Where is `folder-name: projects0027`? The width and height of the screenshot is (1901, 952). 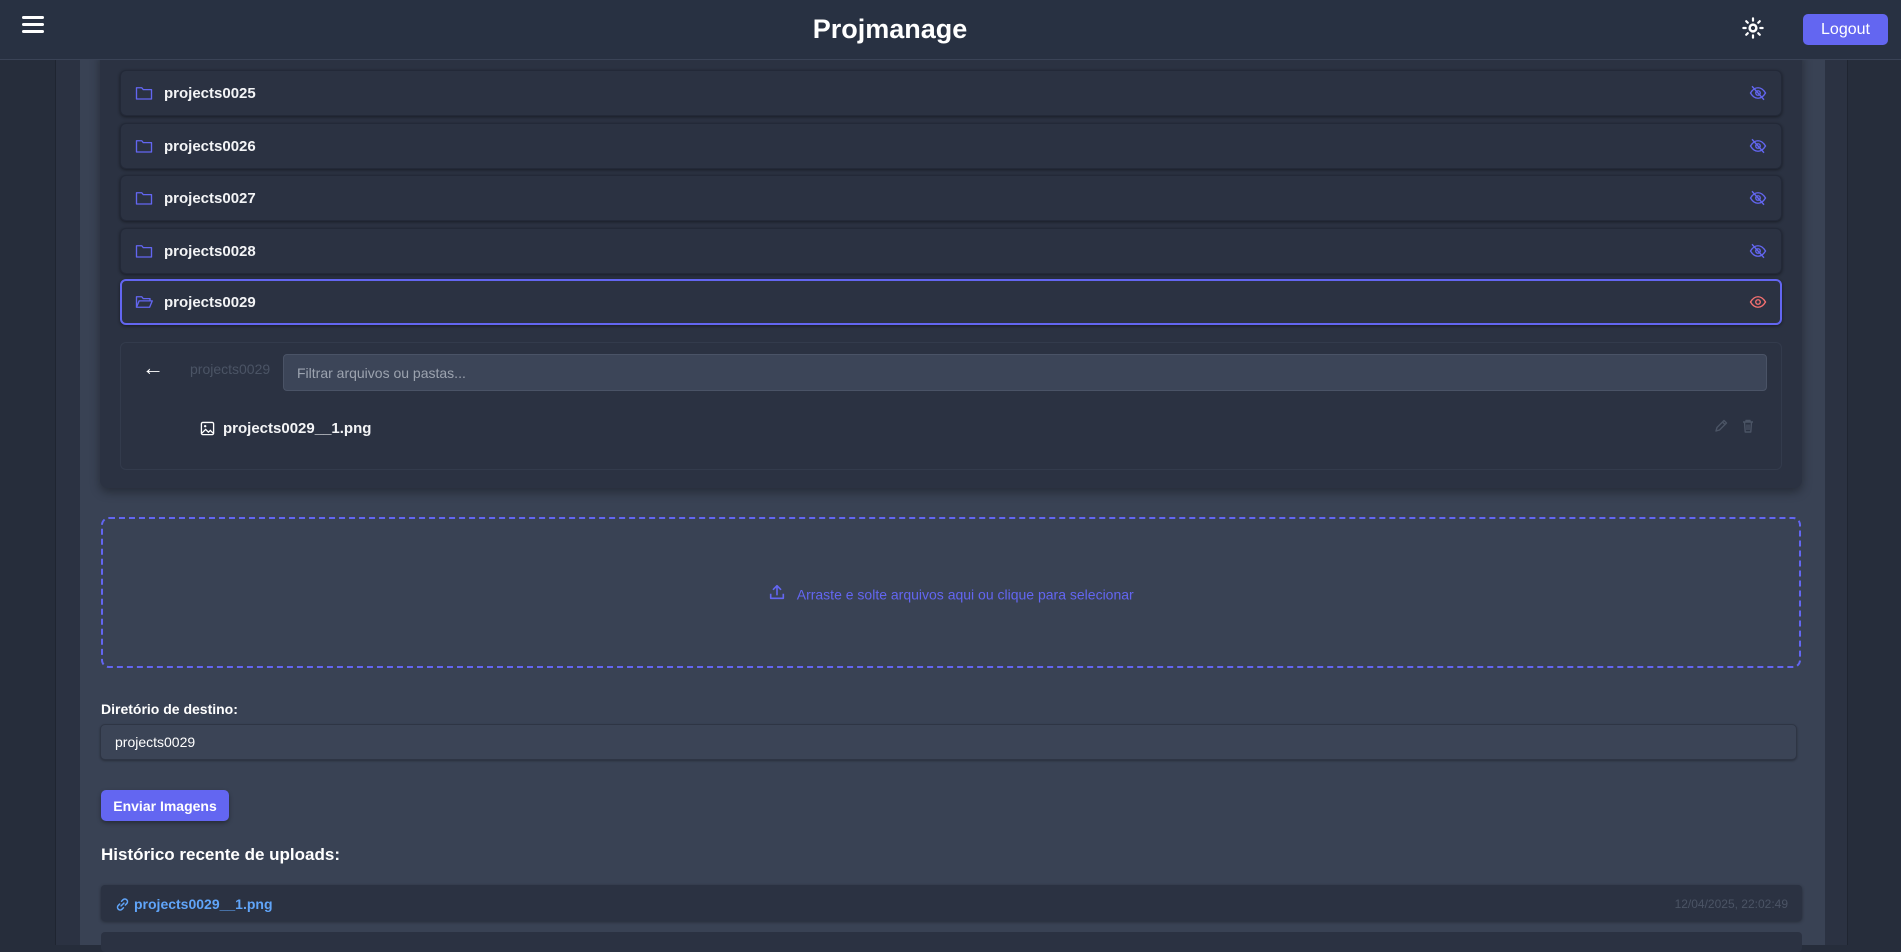 folder-name: projects0027 is located at coordinates (210, 198).